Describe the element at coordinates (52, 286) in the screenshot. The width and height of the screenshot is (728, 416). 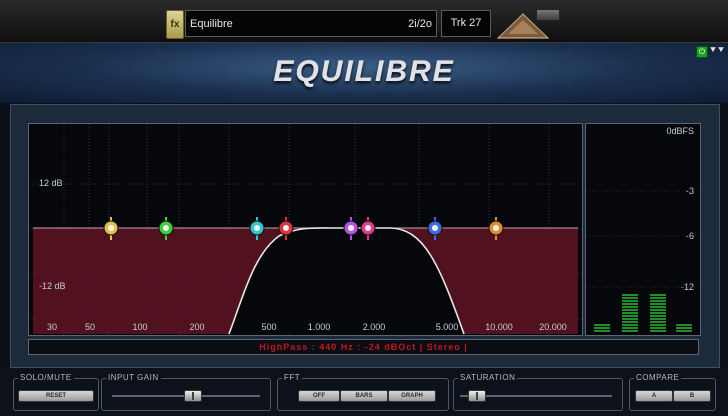
I see `db-label: -12 dB` at that location.